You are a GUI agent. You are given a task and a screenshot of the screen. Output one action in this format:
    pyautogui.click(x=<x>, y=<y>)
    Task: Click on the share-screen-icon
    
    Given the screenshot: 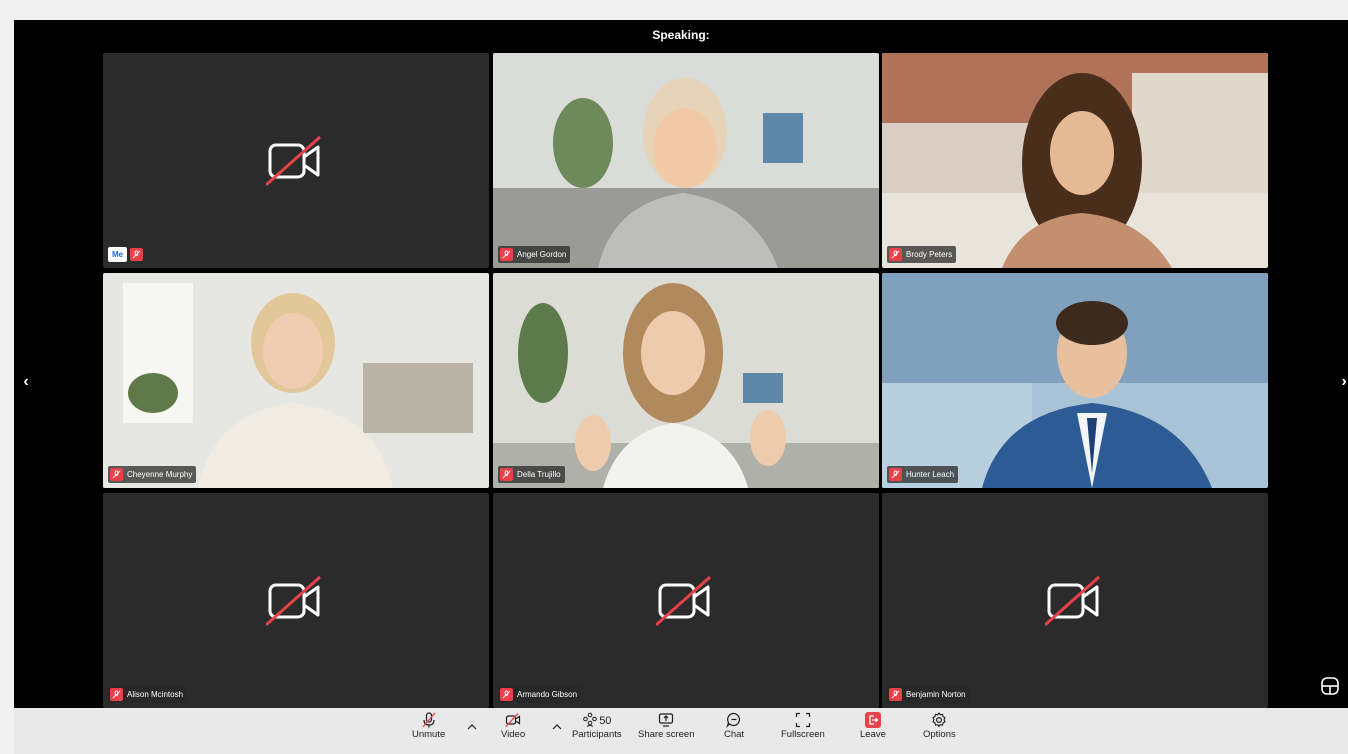 What is the action you would take?
    pyautogui.click(x=666, y=720)
    